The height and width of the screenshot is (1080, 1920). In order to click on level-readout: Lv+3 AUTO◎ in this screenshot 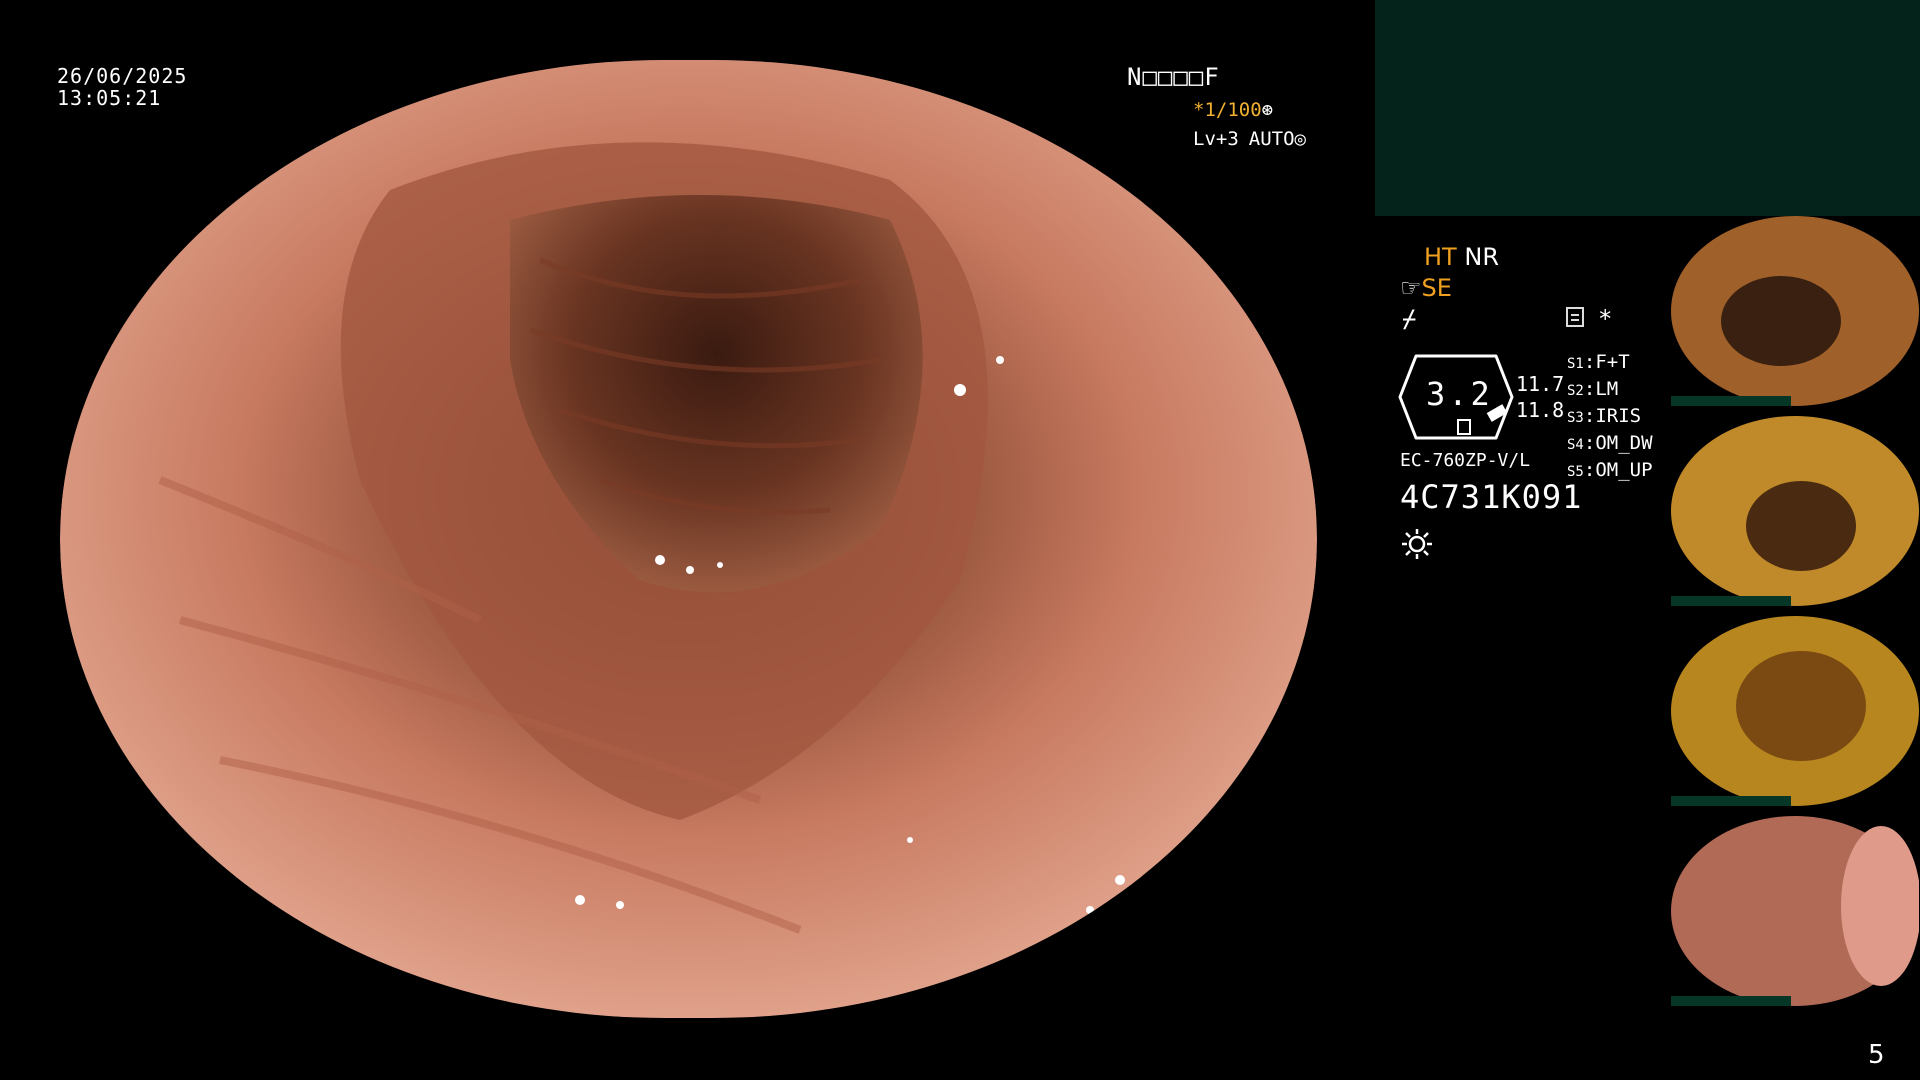, I will do `click(1249, 139)`.